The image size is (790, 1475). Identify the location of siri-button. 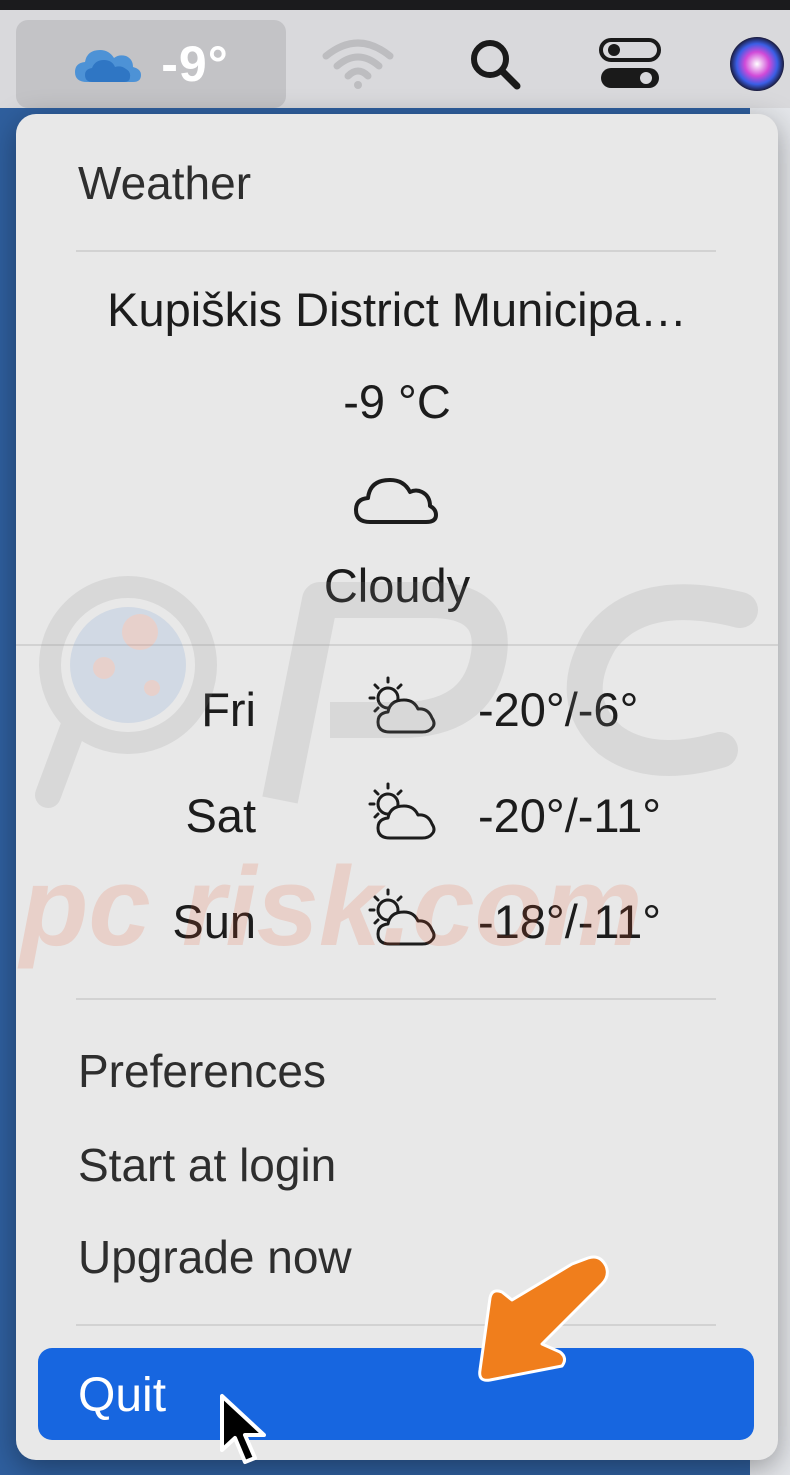
(755, 64).